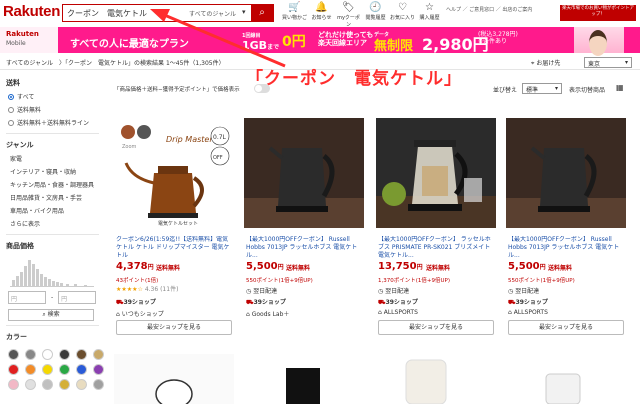 The width and height of the screenshot is (640, 406). I want to click on banner-price-sub1: (税込3,278円), so click(498, 34).